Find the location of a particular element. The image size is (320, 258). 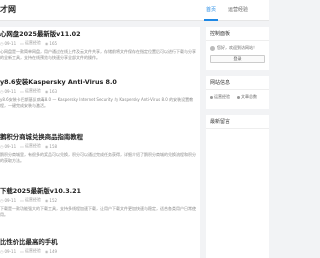

post-title: 鹅积分商城兑换商品指南教程 is located at coordinates (100, 136).